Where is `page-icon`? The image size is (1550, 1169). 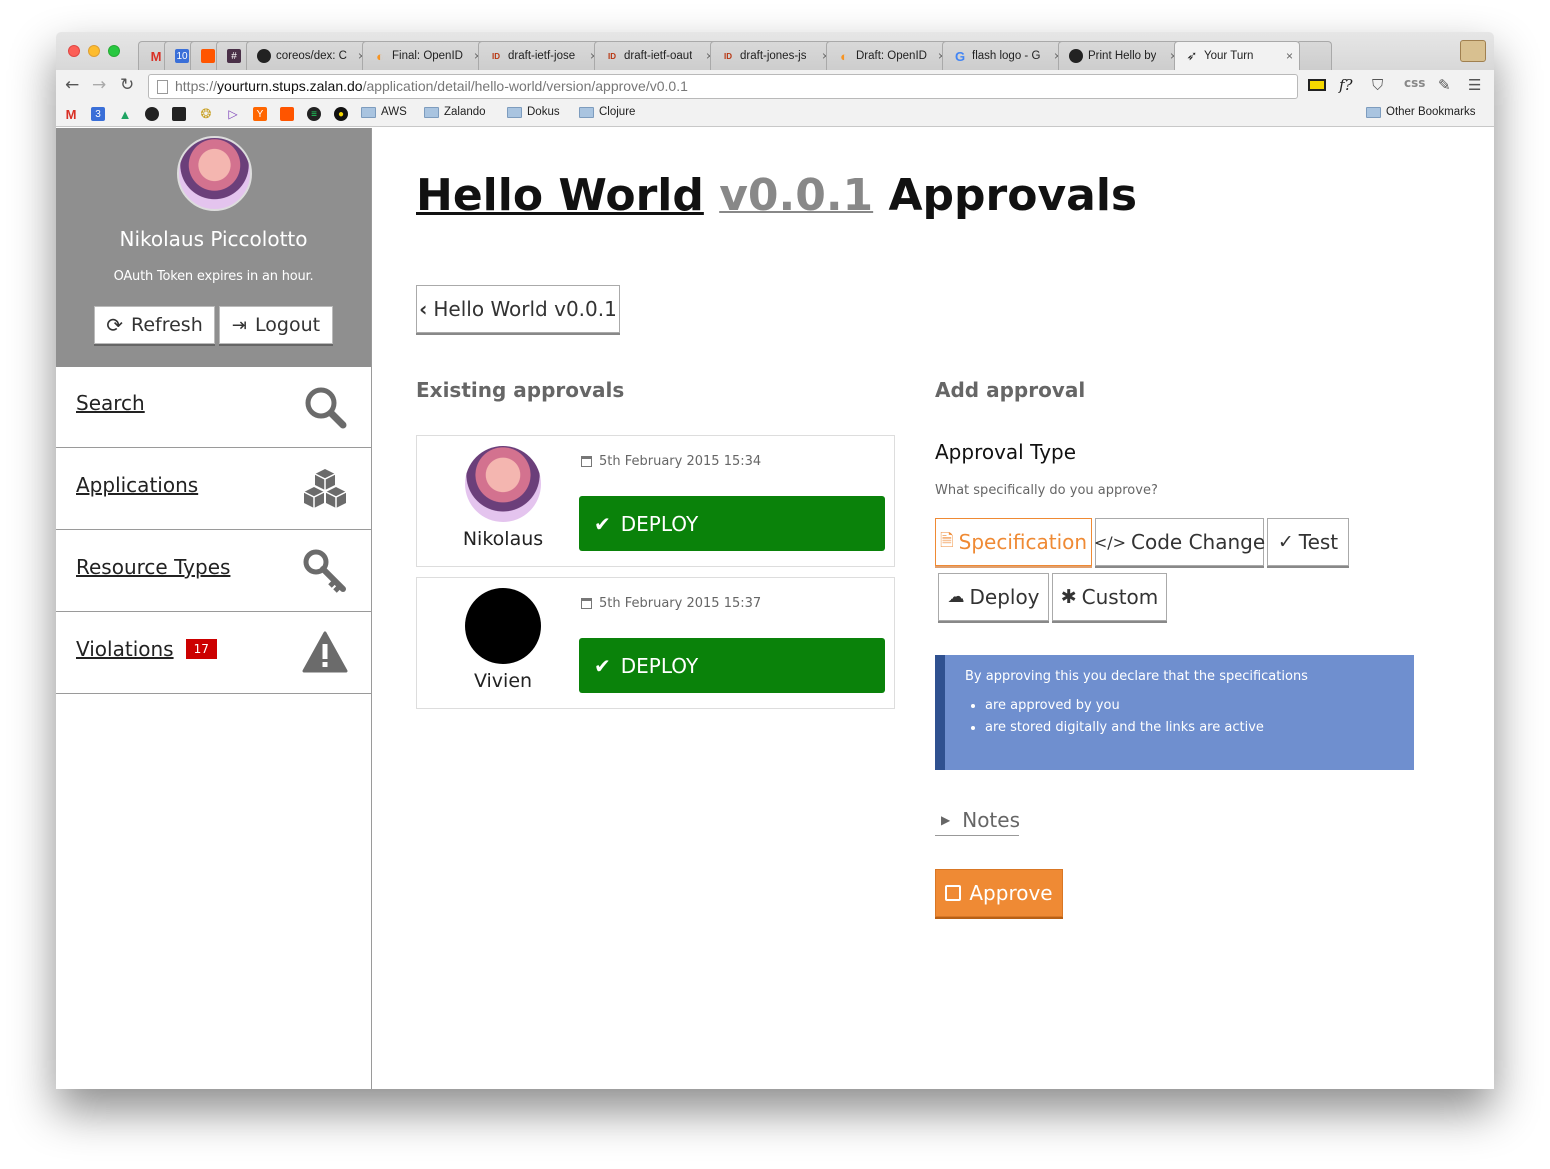 page-icon is located at coordinates (162, 87).